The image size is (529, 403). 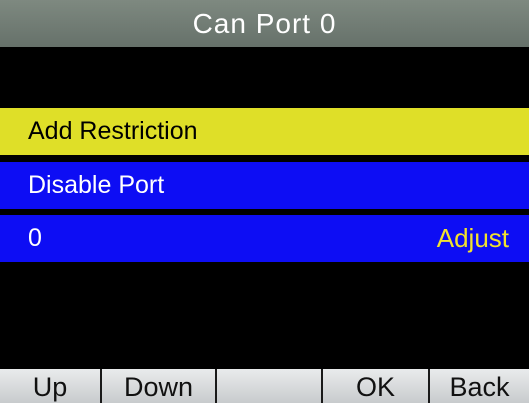 I want to click on menu-item-label: Disable Port, so click(x=96, y=185).